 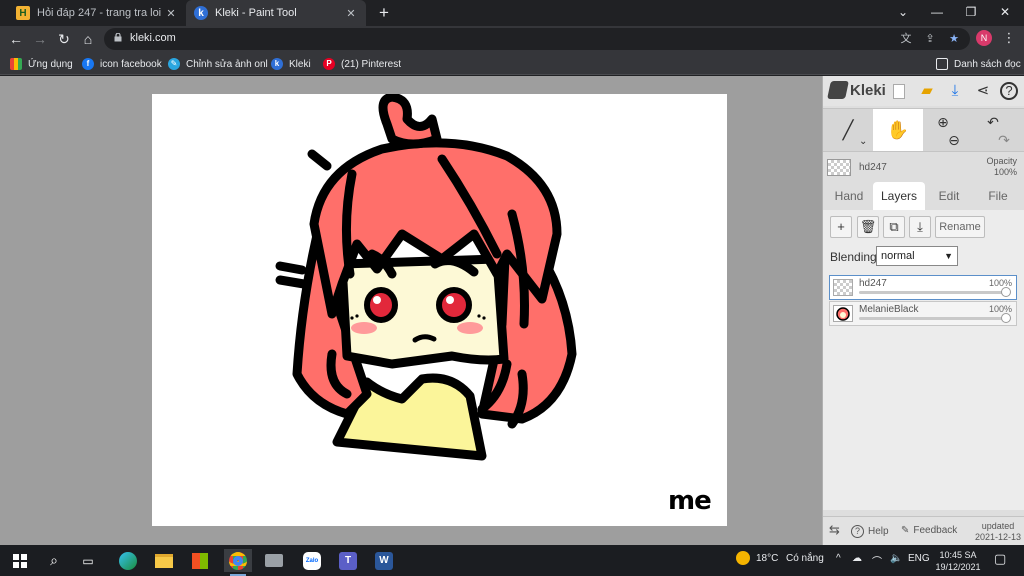 What do you see at coordinates (843, 287) in the screenshot?
I see `layer-thumbnail` at bounding box center [843, 287].